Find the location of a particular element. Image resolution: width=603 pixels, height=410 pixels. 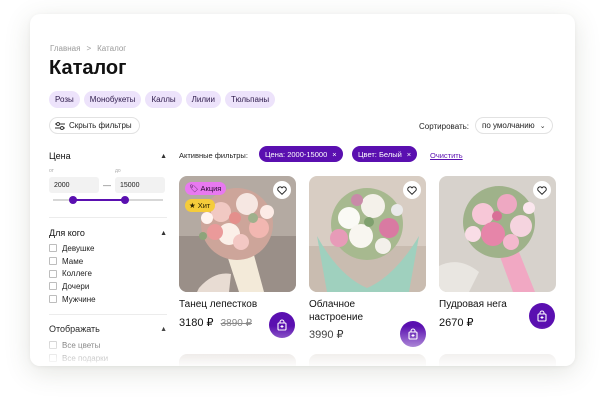

clear-filters-link: Очистить is located at coordinates (446, 155).